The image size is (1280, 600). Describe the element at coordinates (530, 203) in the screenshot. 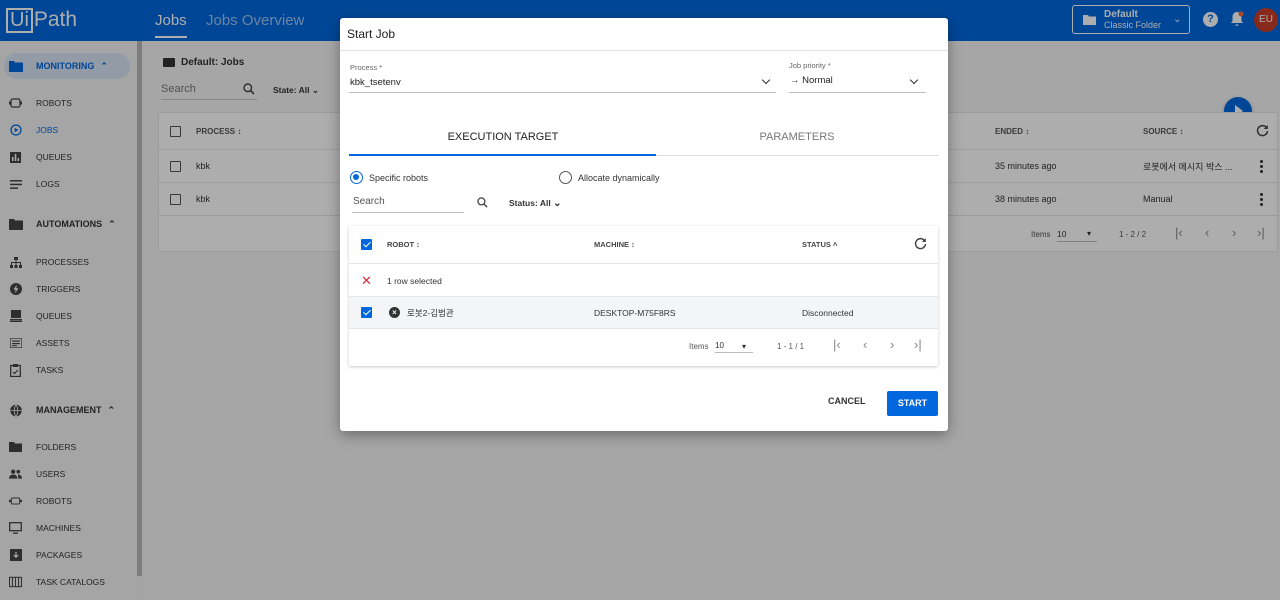

I see `status-filter-label: Status: All` at that location.